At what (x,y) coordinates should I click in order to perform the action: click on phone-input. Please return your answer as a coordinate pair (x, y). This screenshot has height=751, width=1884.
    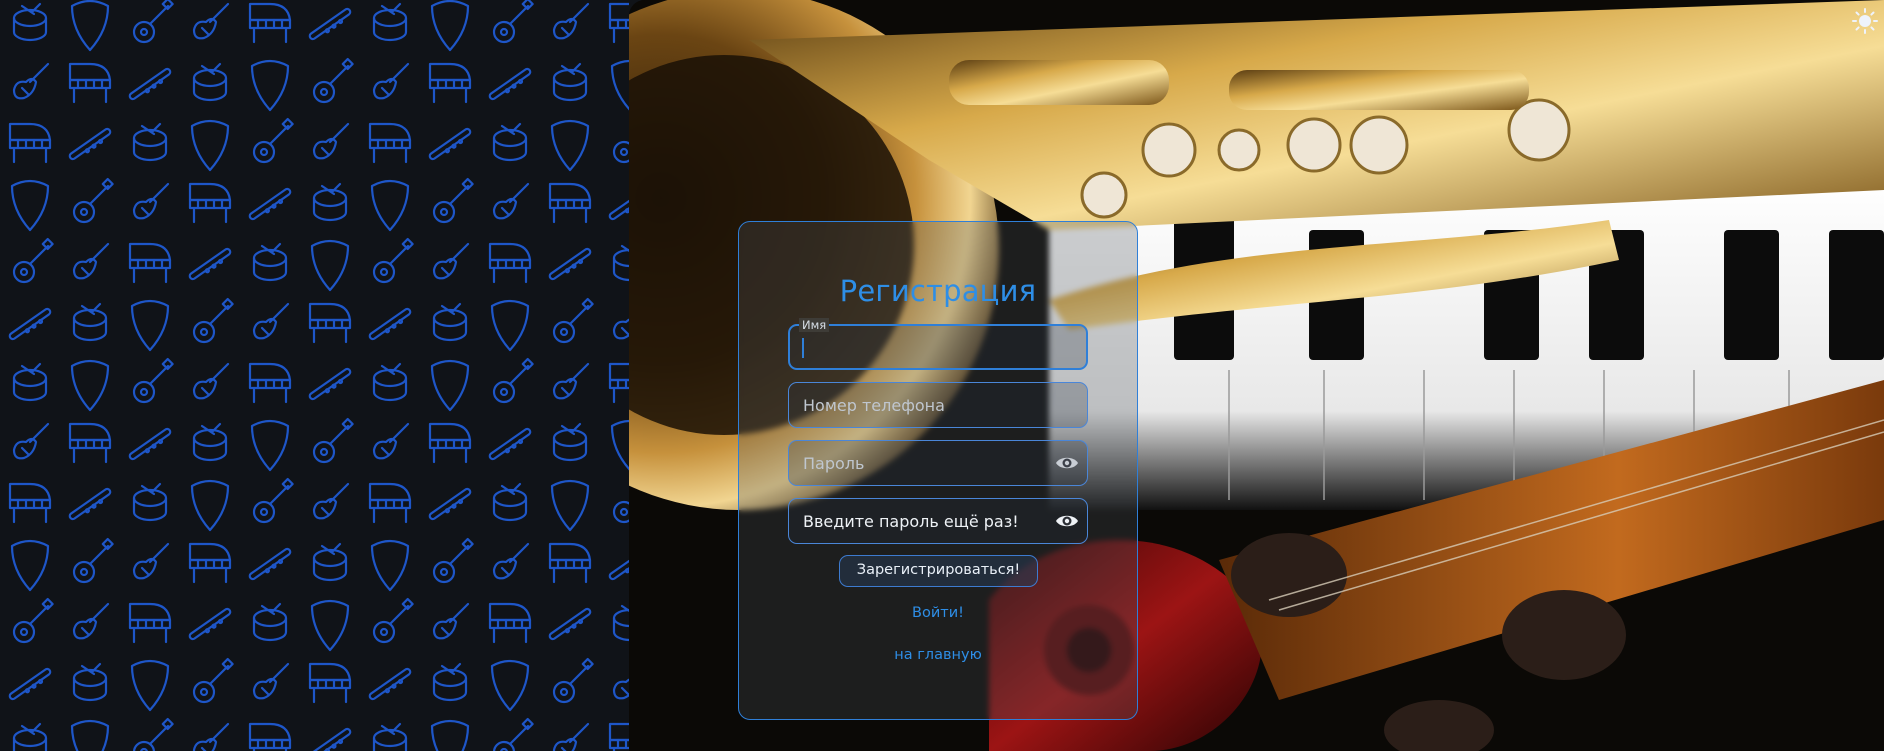
    Looking at the image, I should click on (922, 405).